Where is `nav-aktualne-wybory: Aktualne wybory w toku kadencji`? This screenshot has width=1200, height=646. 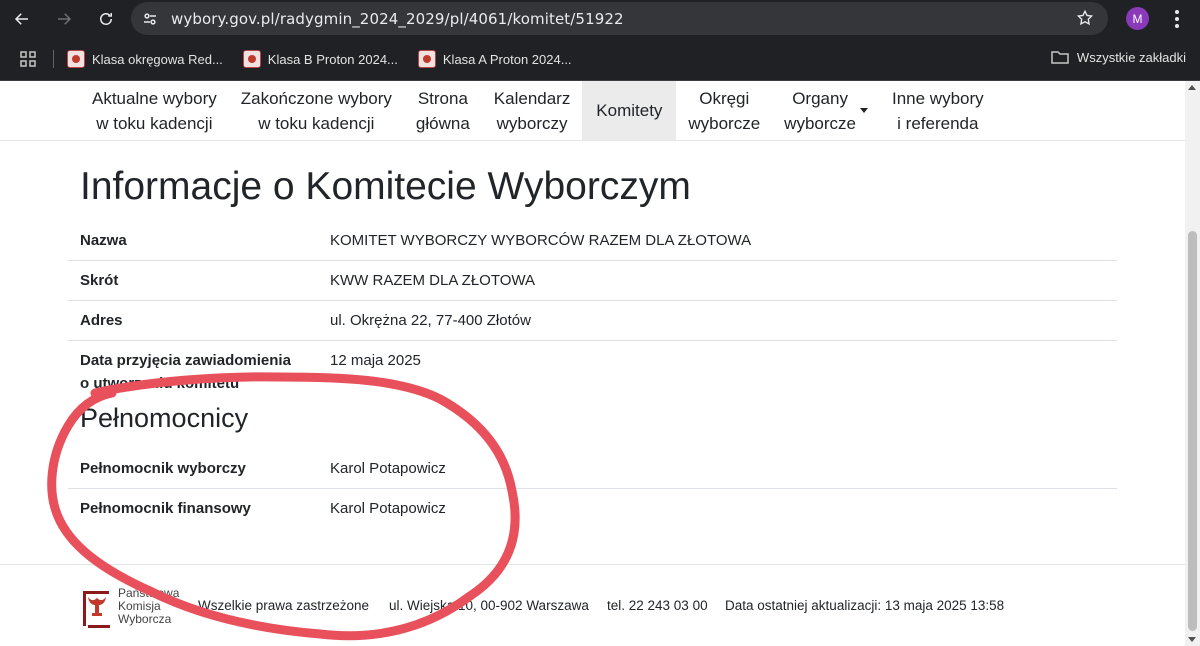
nav-aktualne-wybory: Aktualne wybory w toku kadencji is located at coordinates (154, 110).